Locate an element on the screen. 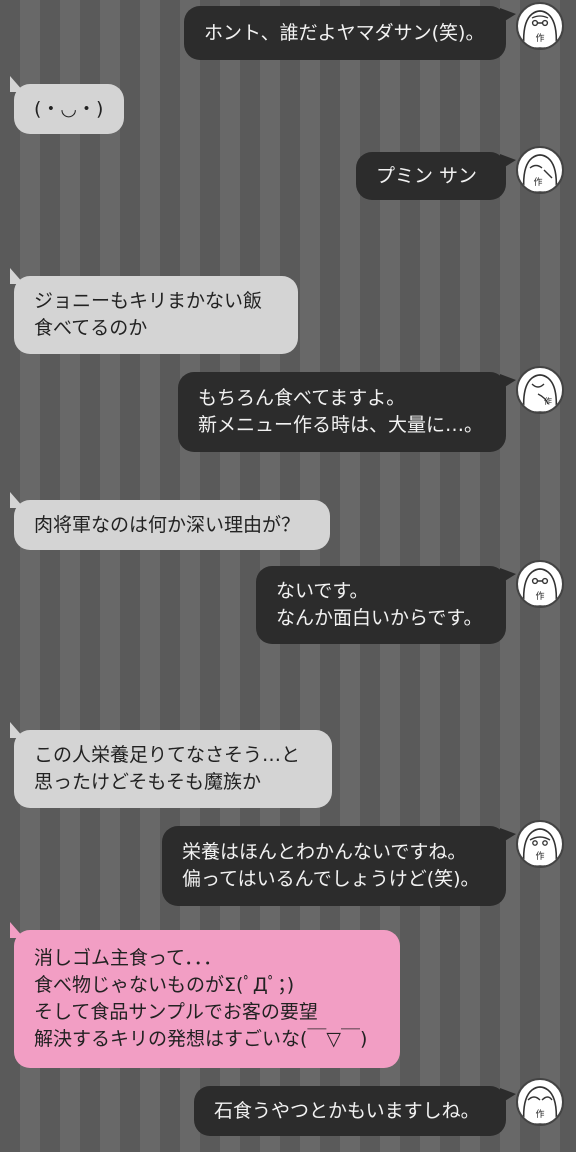 This screenshot has height=1152, width=576. author-message-3: もちろん食べてますよ。 新メニュー作る時は、大量に…。 is located at coordinates (347, 412).